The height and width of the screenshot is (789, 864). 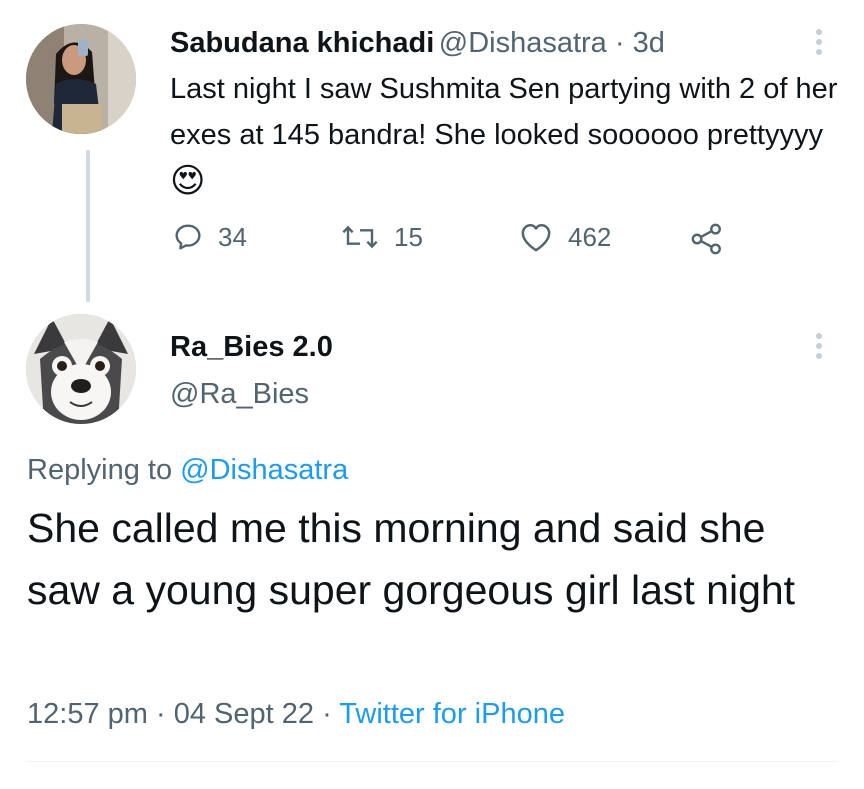 I want to click on avatar-woman-image, so click(x=81, y=79).